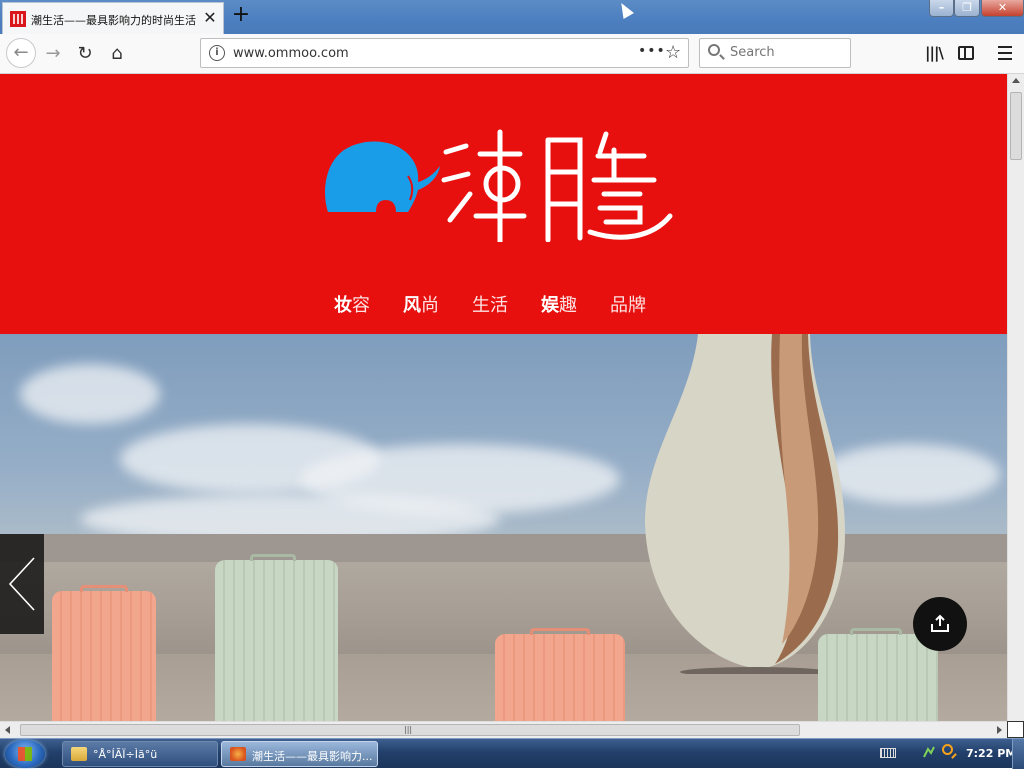 This screenshot has height=769, width=1024. Describe the element at coordinates (1005, 53) in the screenshot. I see `hamburger-menu-icon` at that location.